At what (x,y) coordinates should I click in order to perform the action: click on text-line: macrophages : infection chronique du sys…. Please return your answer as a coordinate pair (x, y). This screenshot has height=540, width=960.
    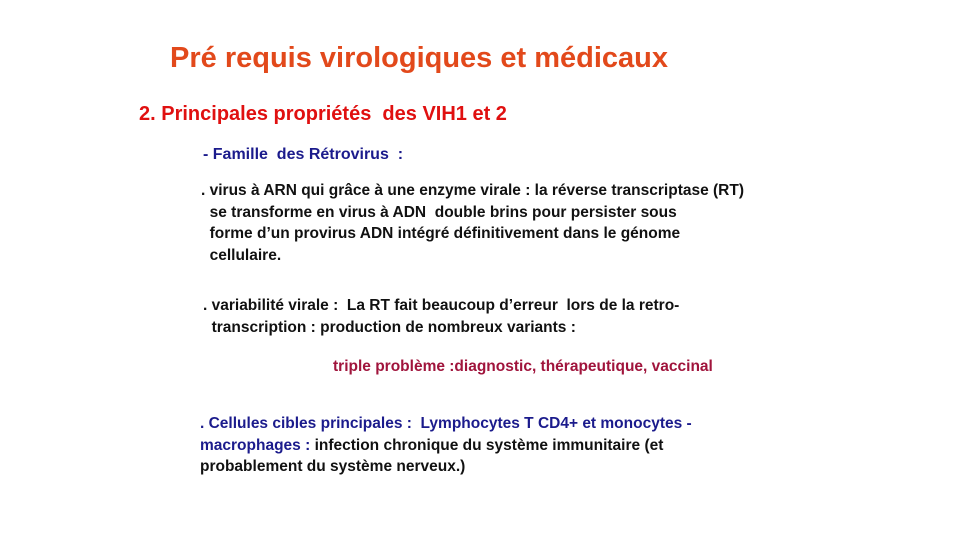
    Looking at the image, I should click on (446, 446).